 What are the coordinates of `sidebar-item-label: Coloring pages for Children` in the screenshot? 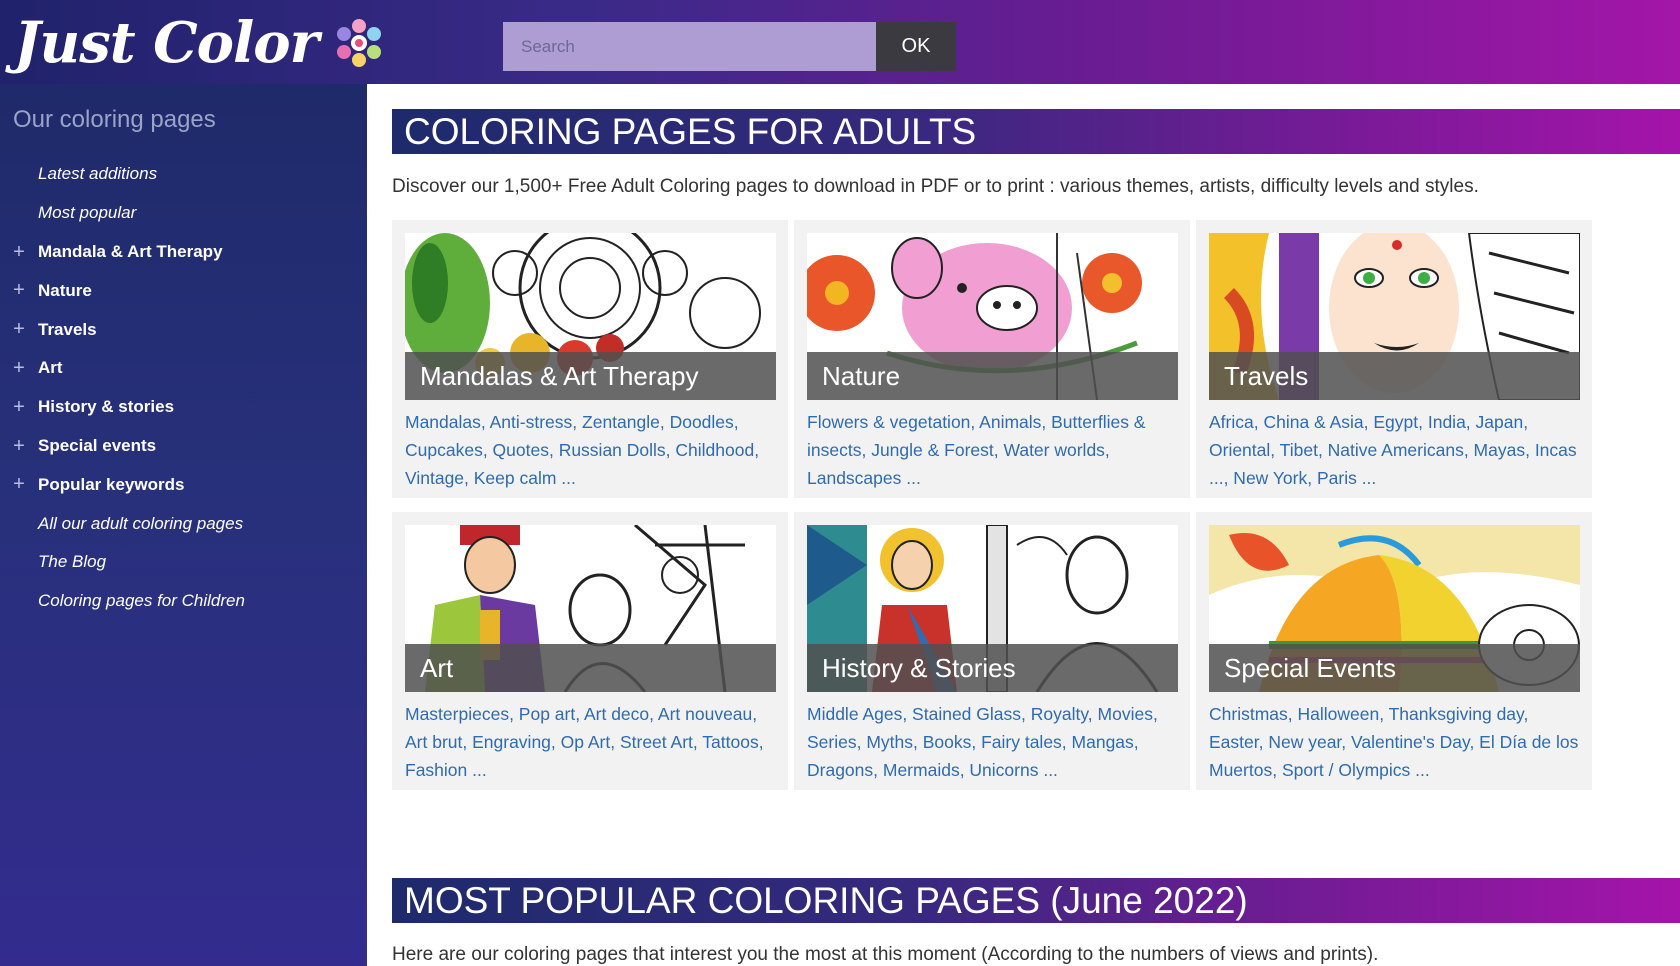 It's located at (141, 601).